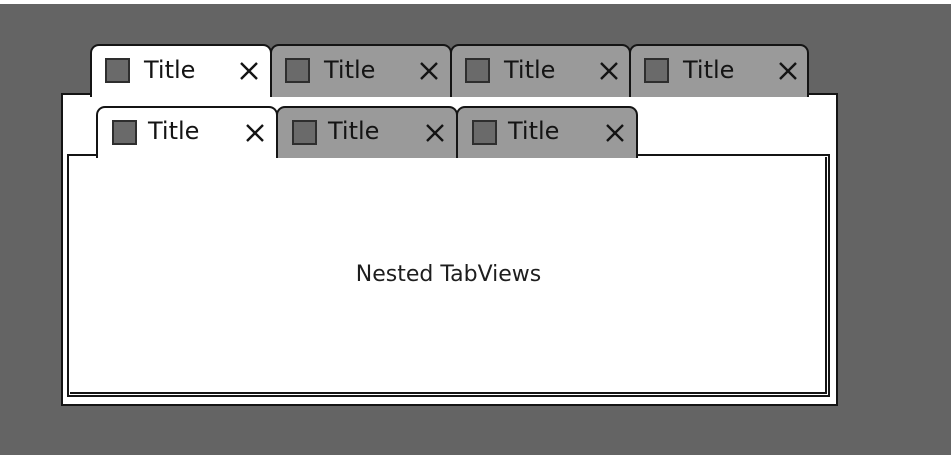  I want to click on outer-tab-1: Title, so click(181, 70).